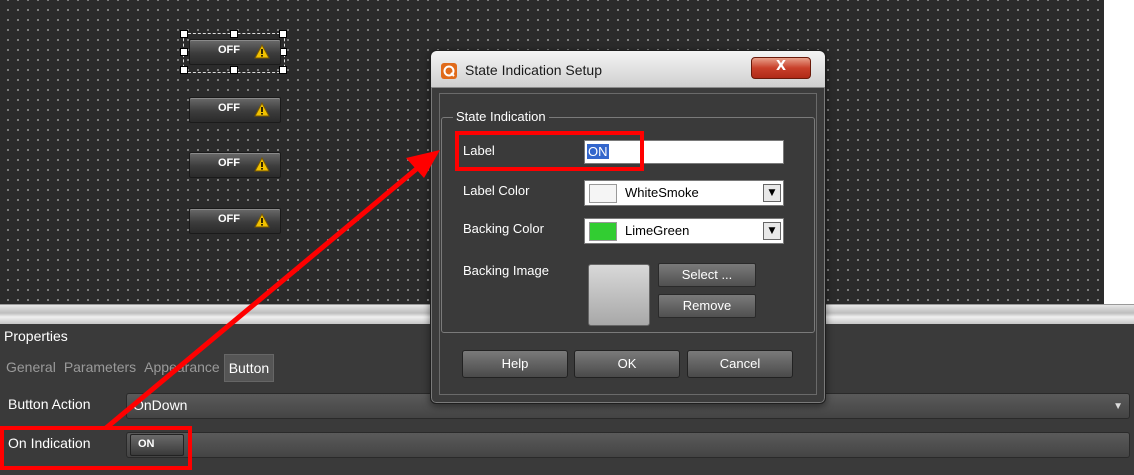  I want to click on canvas-margin, so click(1119, 152).